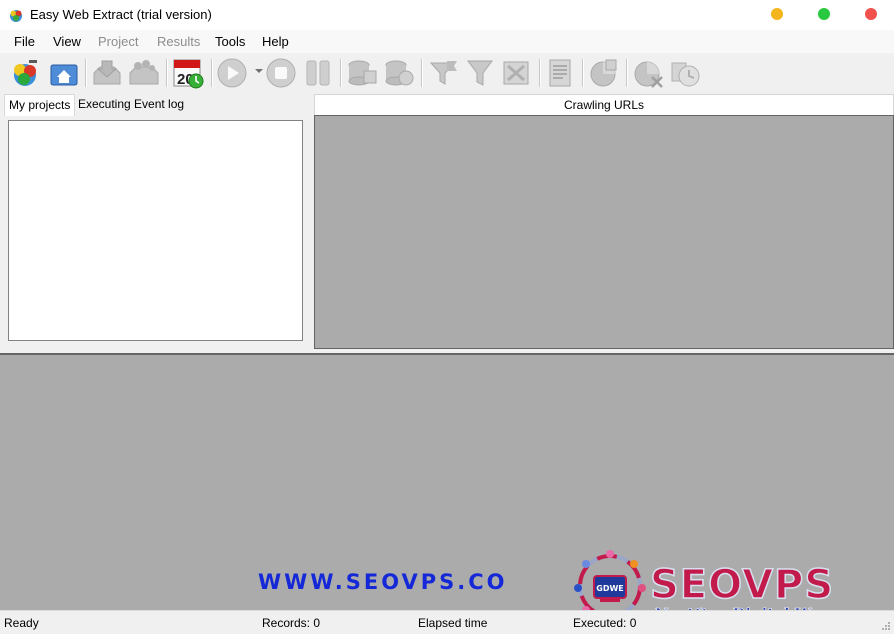 This screenshot has height=634, width=894. What do you see at coordinates (604, 105) in the screenshot?
I see `crawling-urls-column-header: Crawling URLs` at bounding box center [604, 105].